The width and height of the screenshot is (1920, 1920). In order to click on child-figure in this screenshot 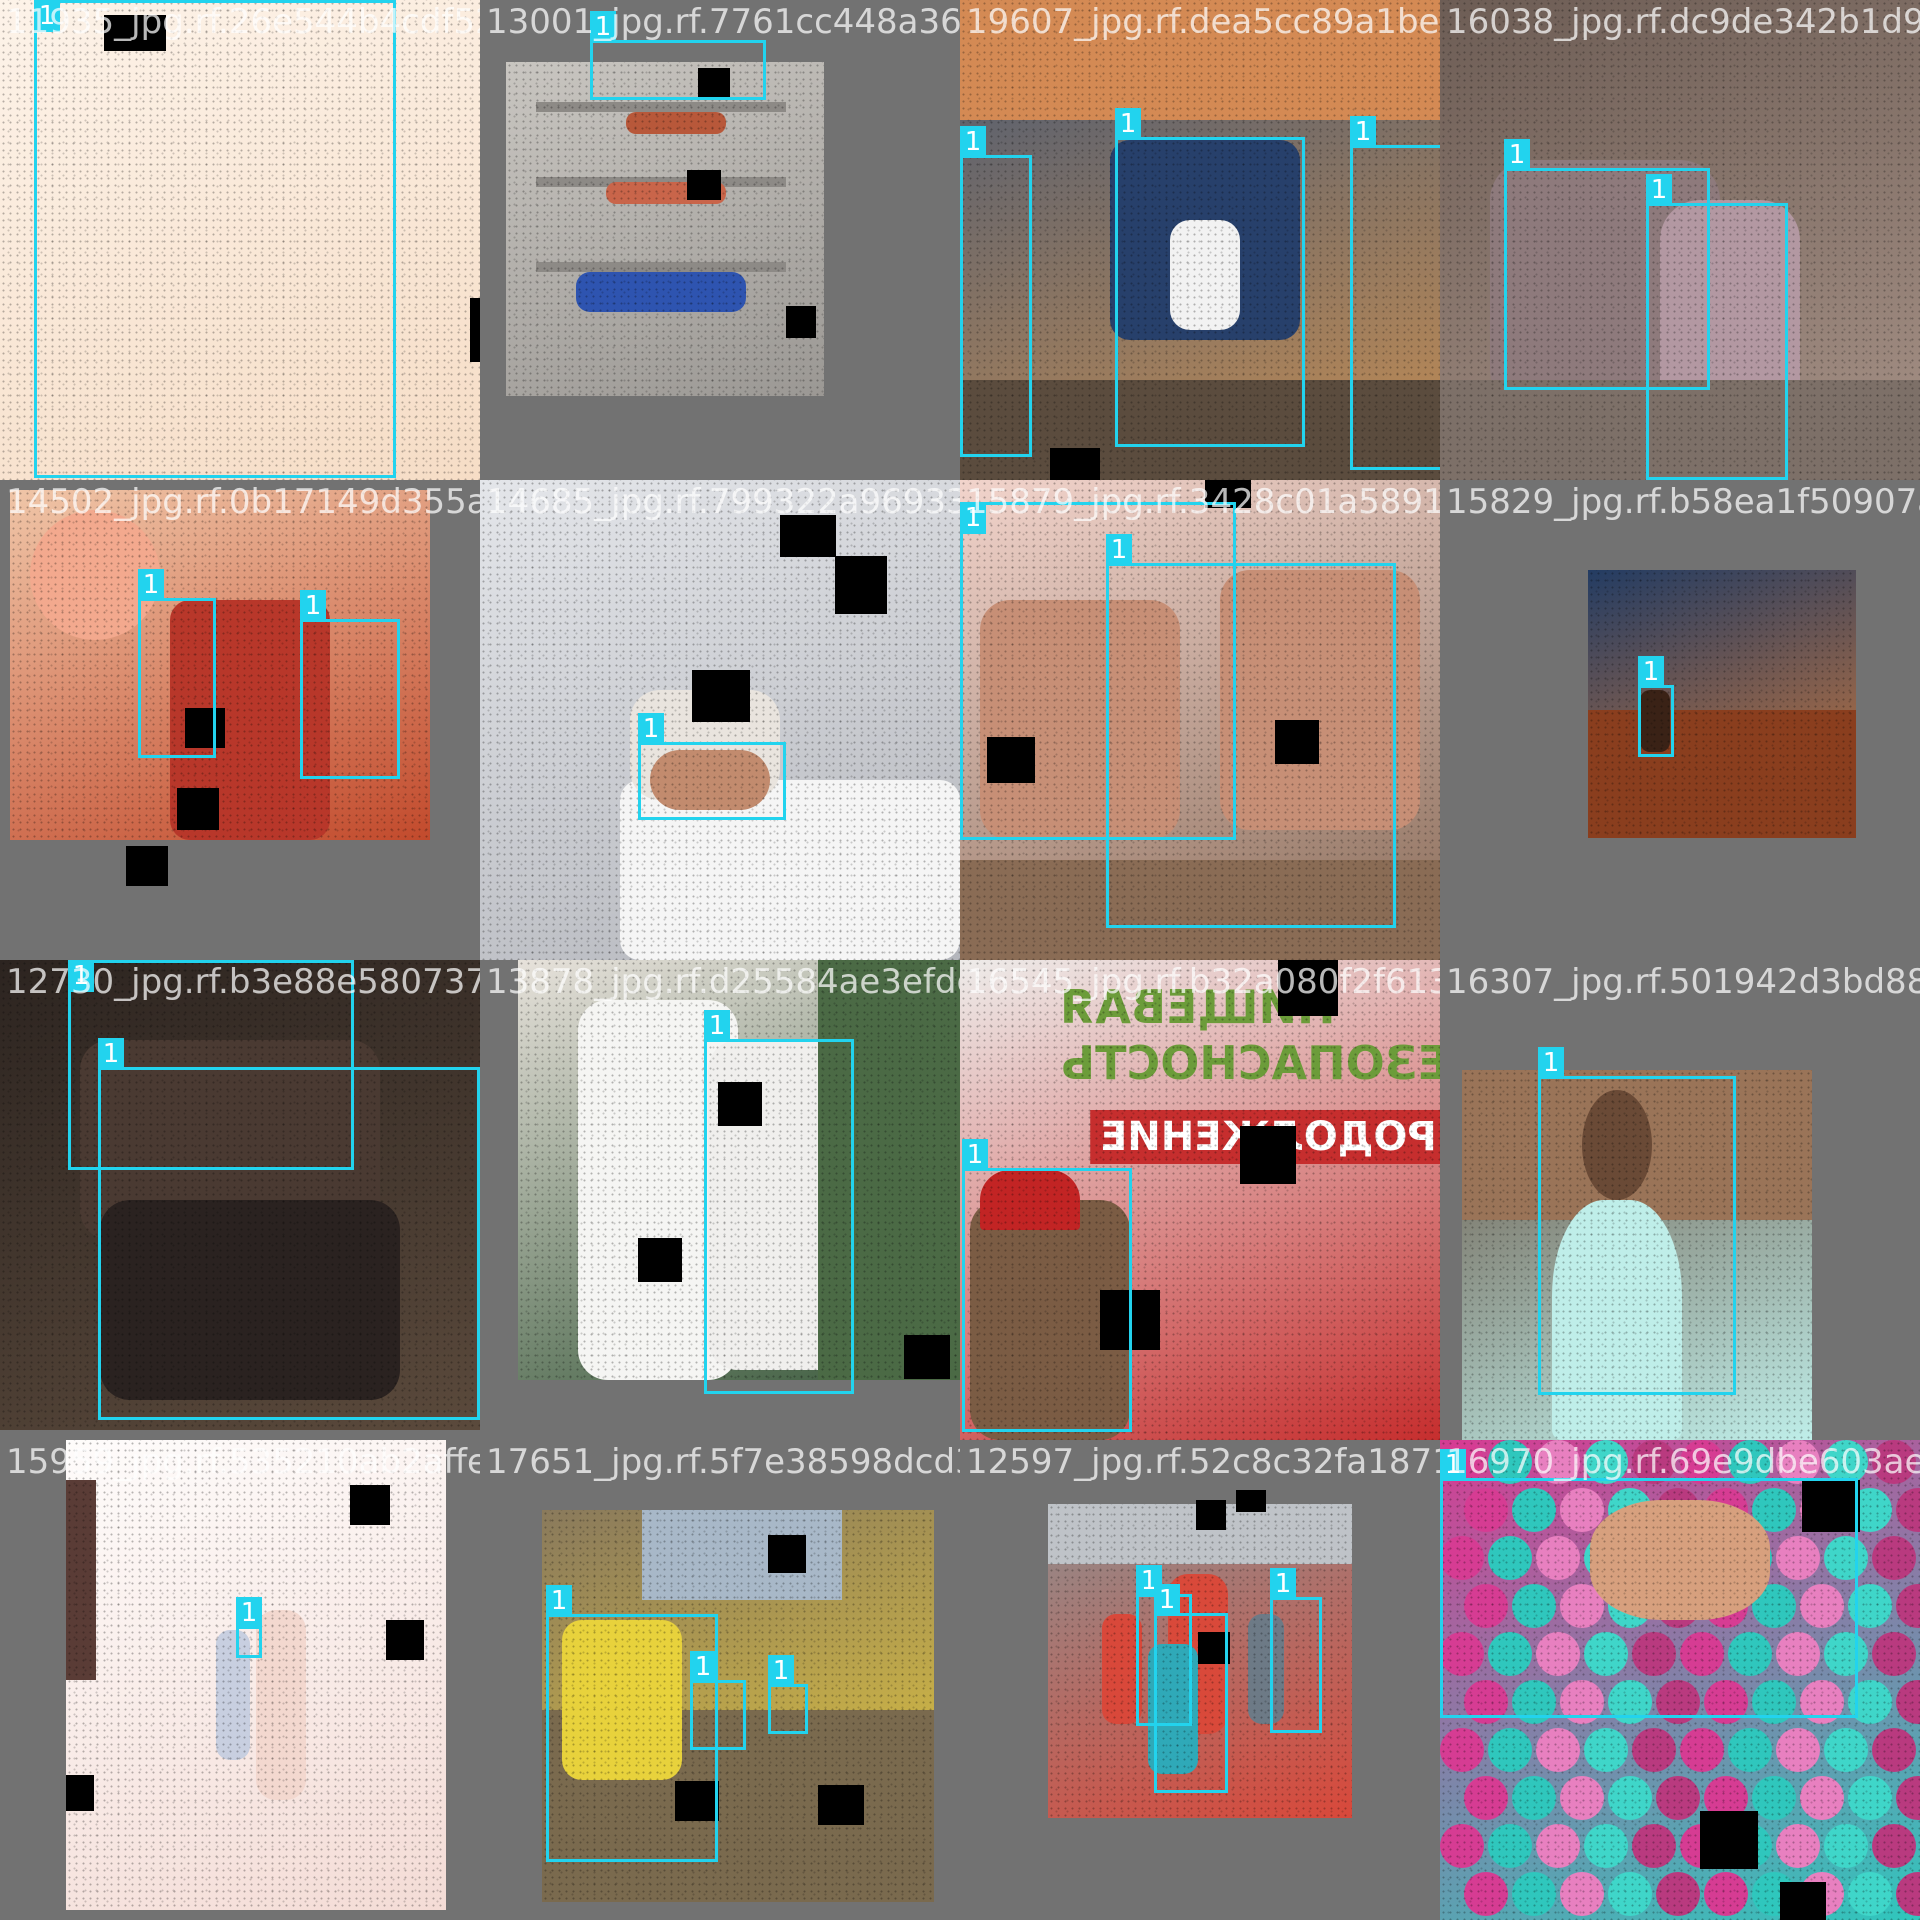, I will do `click(676, 123)`.